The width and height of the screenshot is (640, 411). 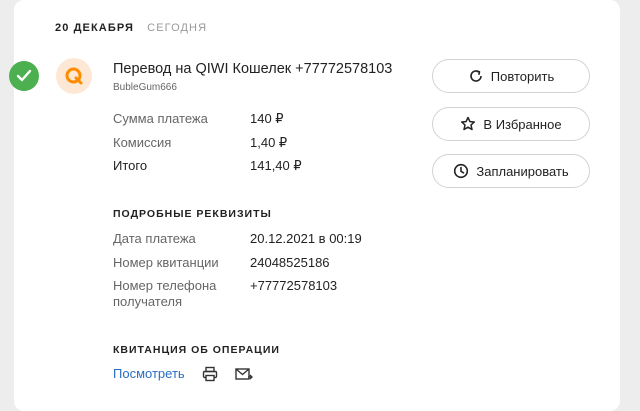 What do you see at coordinates (94, 28) in the screenshot?
I see `date-label: 20 декабря` at bounding box center [94, 28].